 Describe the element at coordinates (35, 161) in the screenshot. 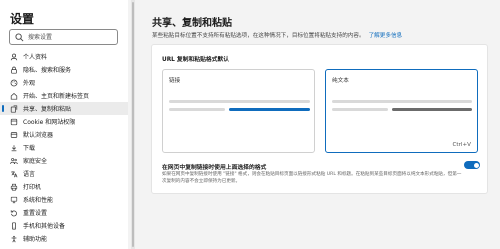

I see `sidebar-item-label: 家庭安全` at that location.